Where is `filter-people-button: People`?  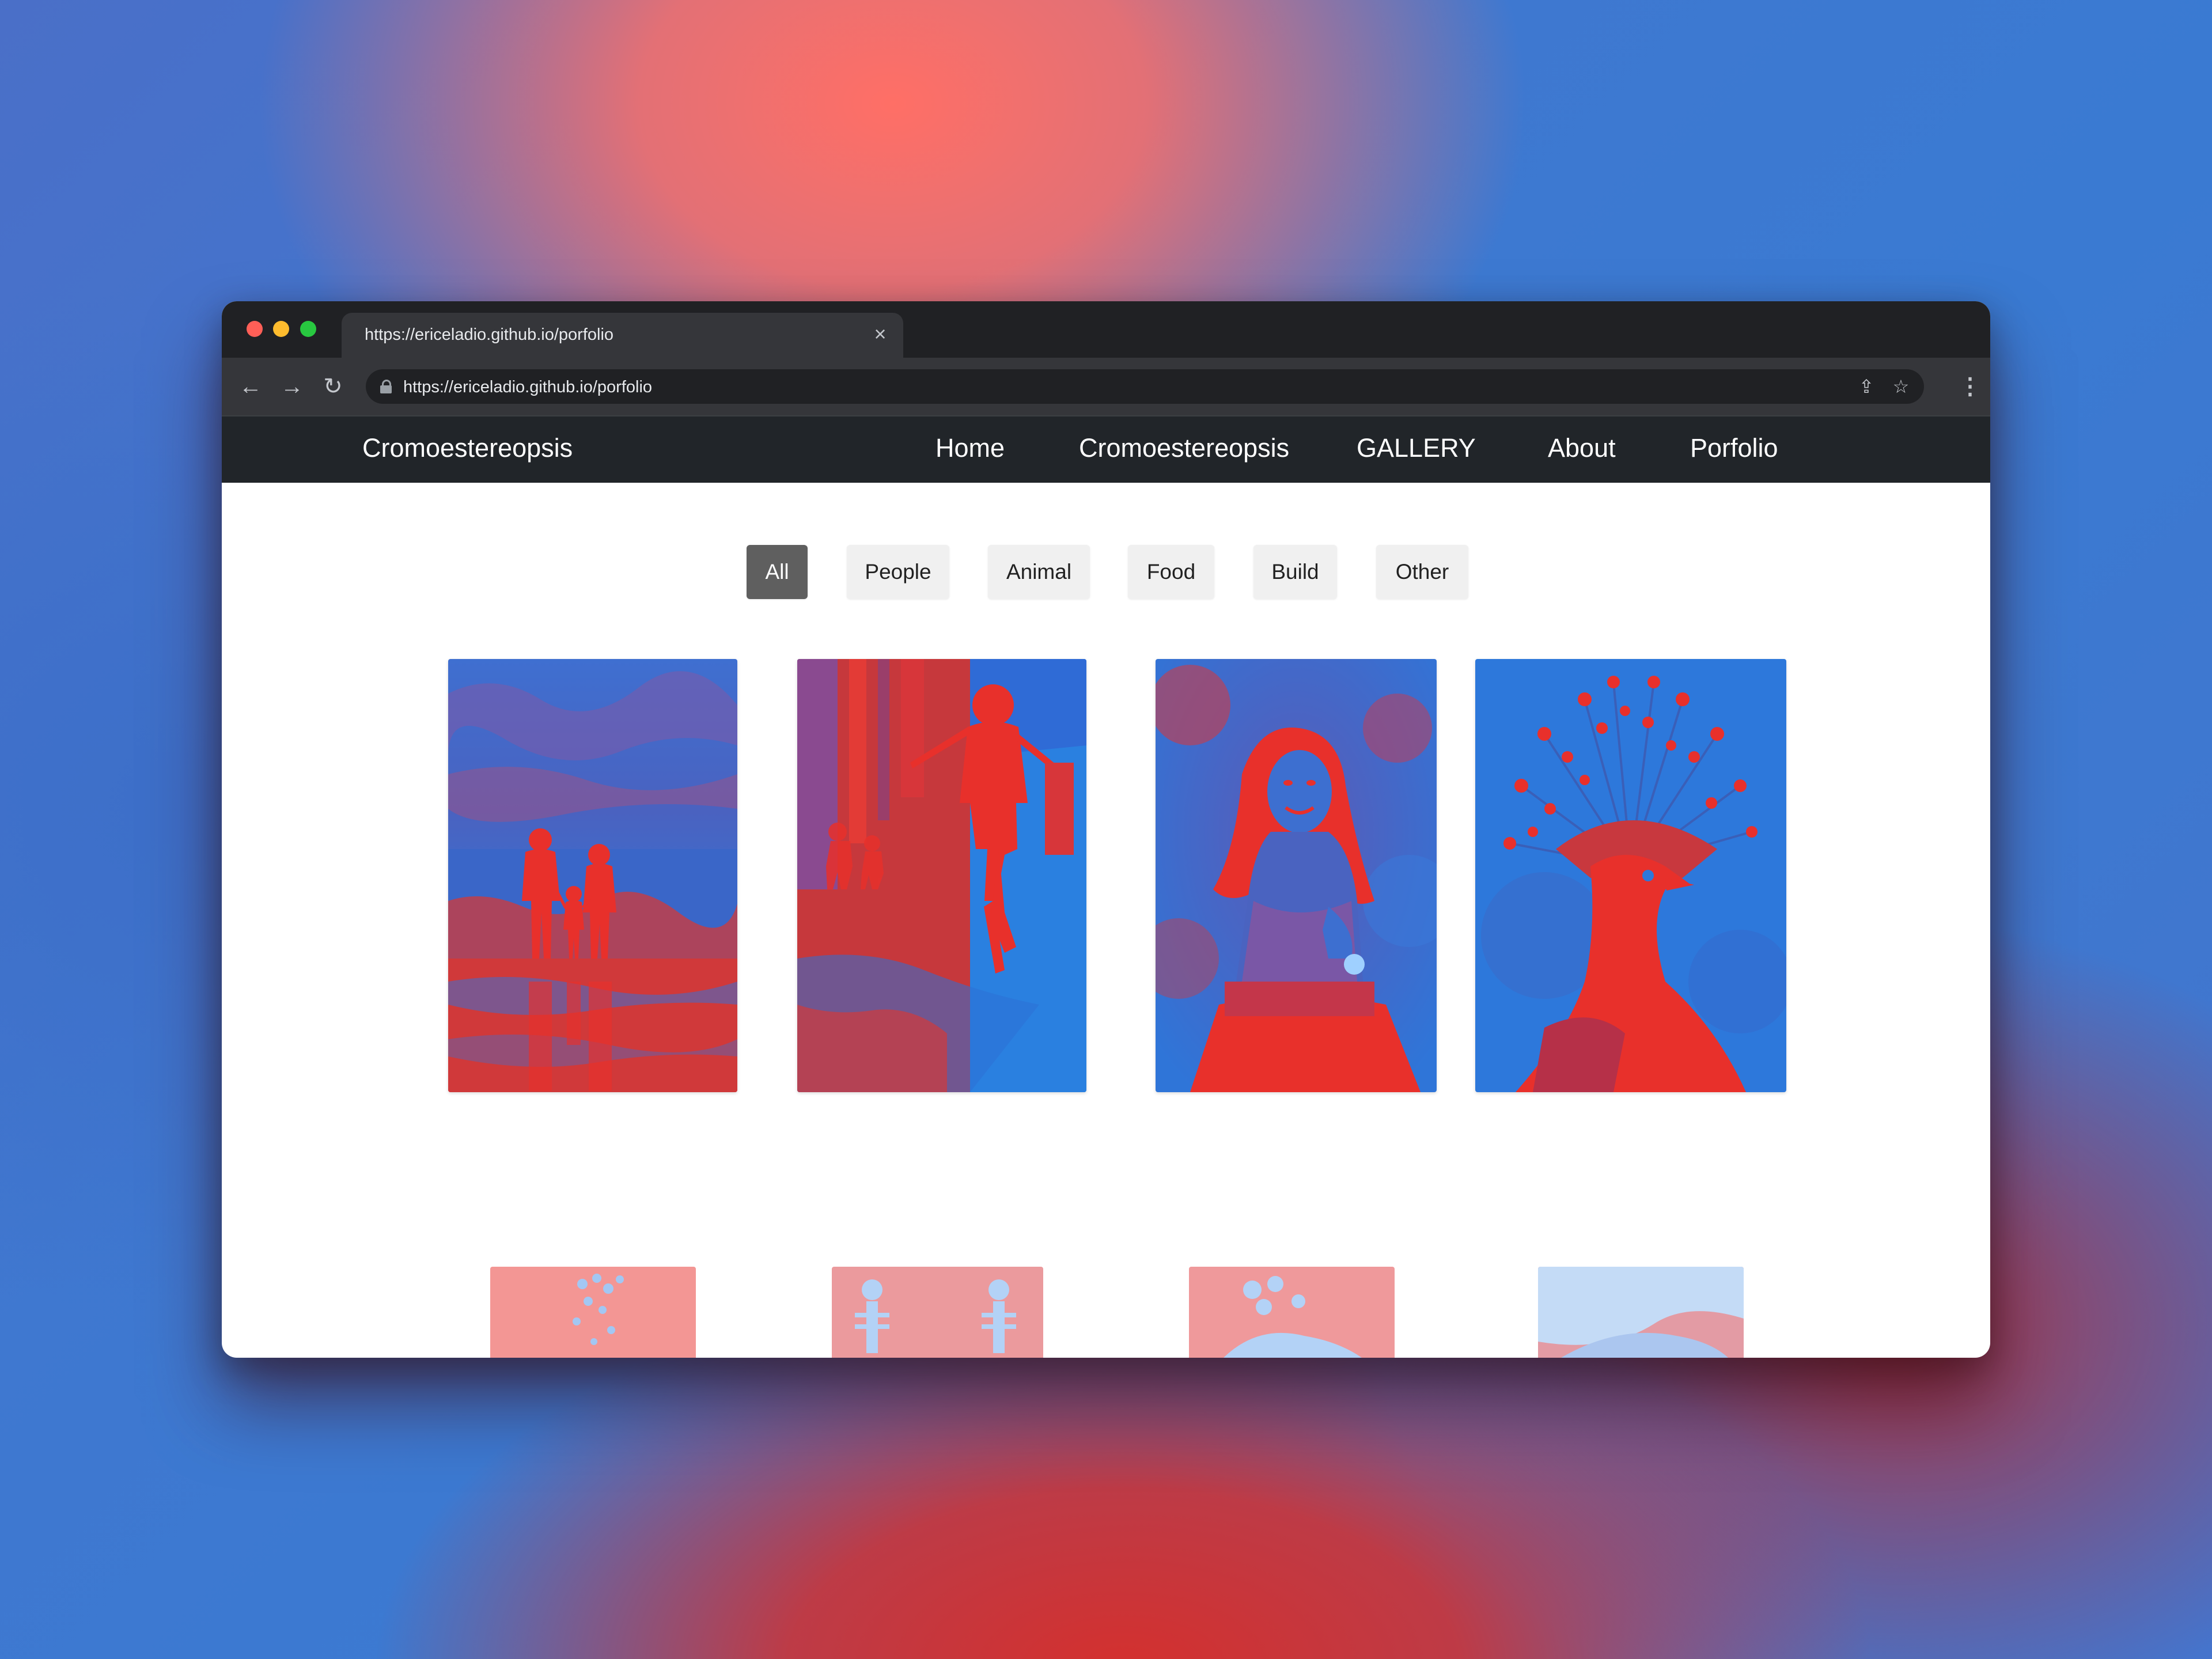
filter-people-button: People is located at coordinates (898, 572).